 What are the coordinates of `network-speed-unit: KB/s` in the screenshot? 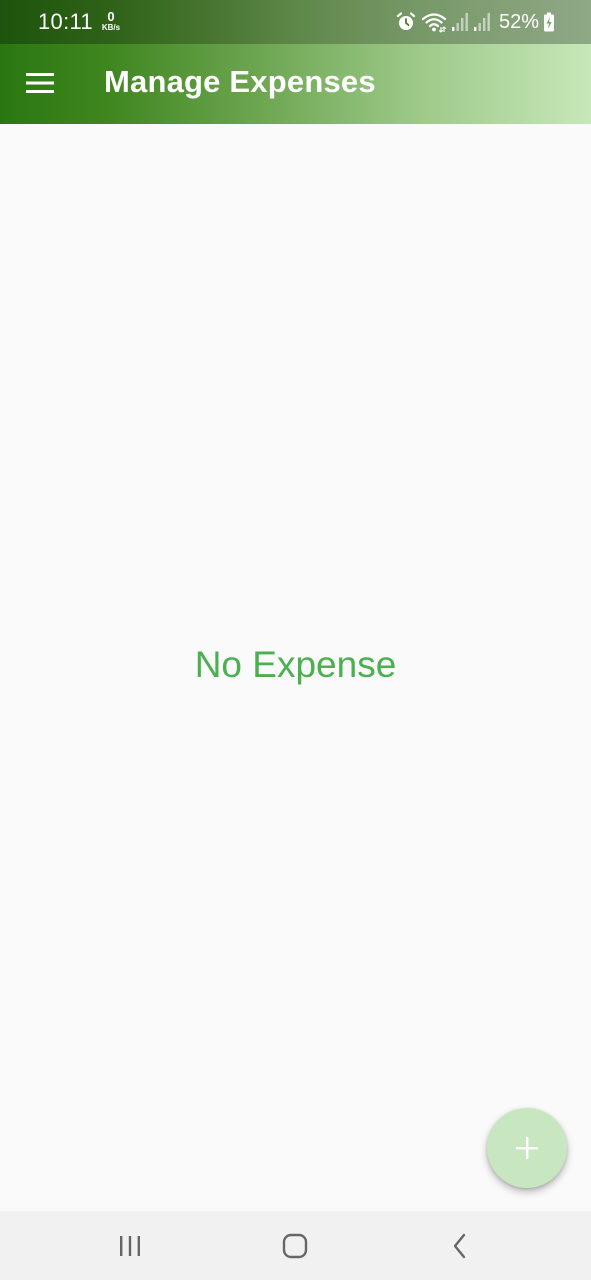 It's located at (111, 27).